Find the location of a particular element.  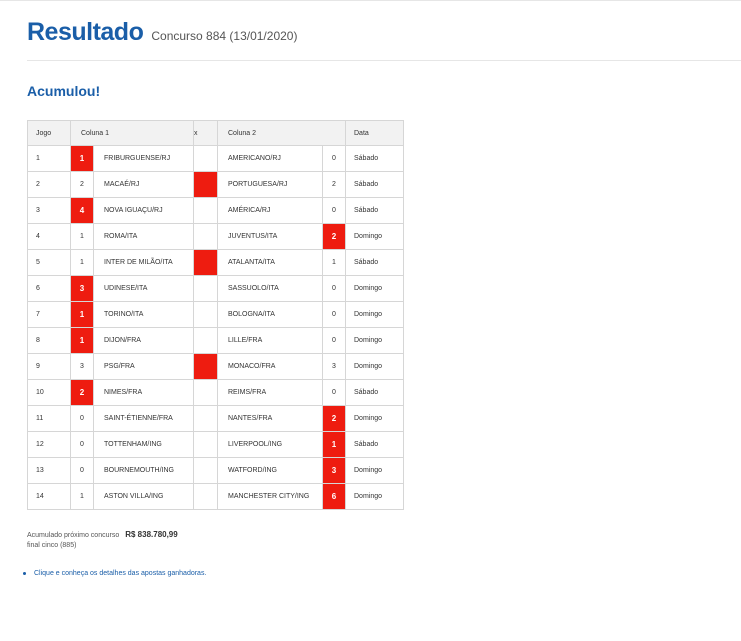

jogo-number: 5 is located at coordinates (49, 262).